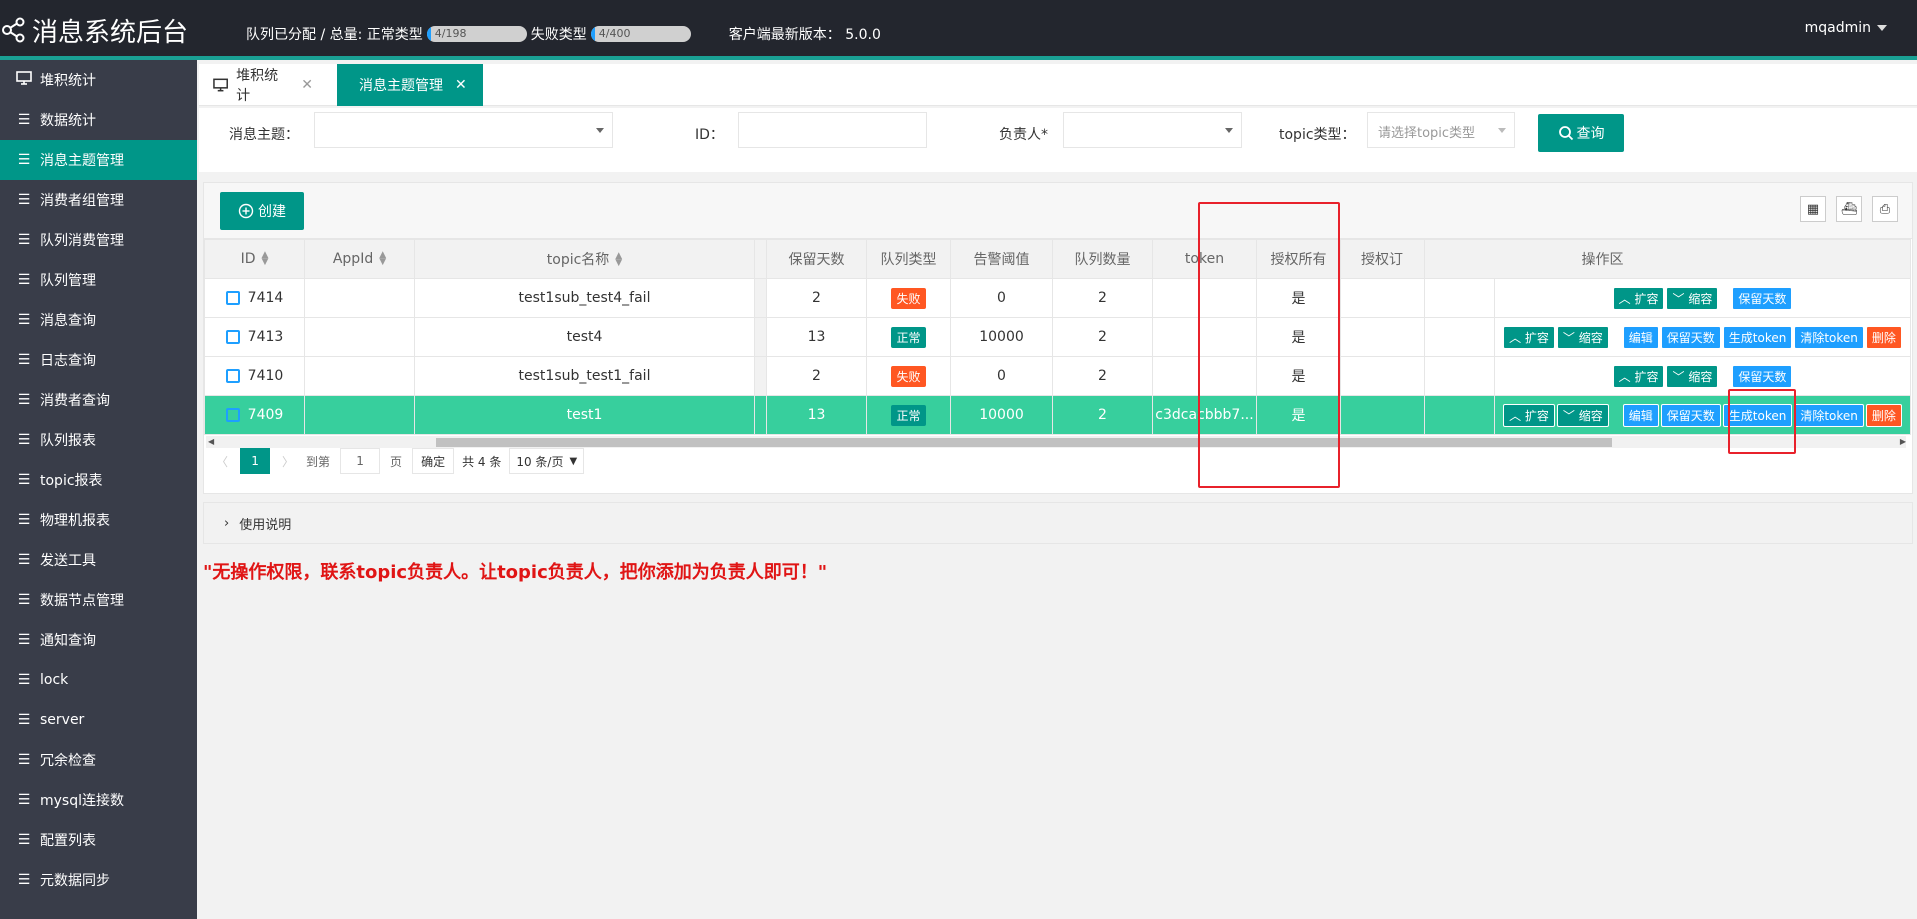 The height and width of the screenshot is (919, 1917). I want to click on sidebar-item: ☰ 数据统计, so click(98, 120).